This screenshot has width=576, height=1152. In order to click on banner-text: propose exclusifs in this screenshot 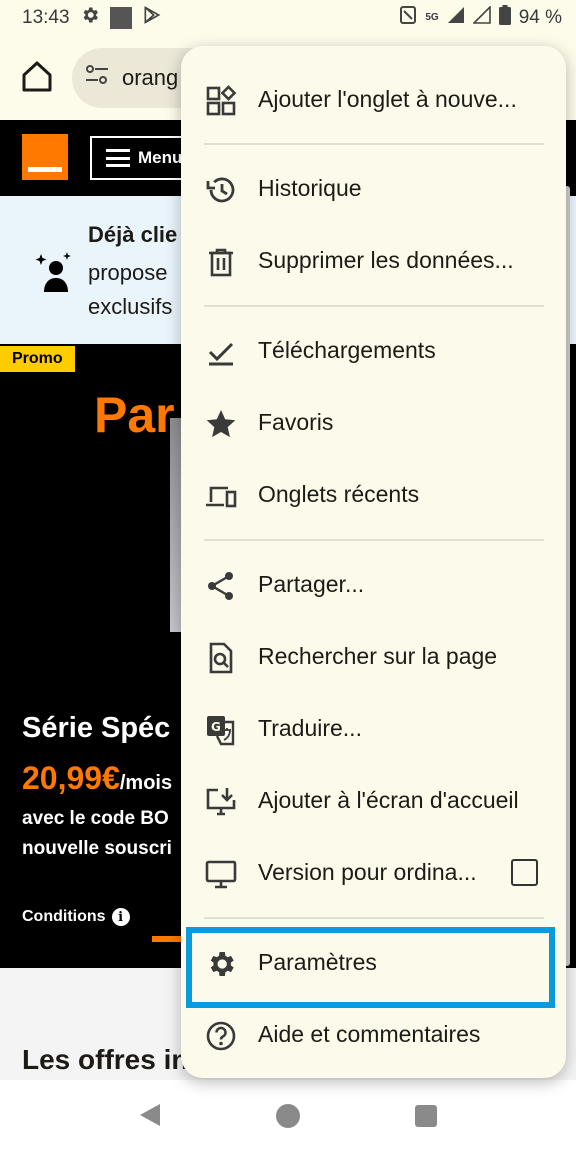, I will do `click(130, 290)`.